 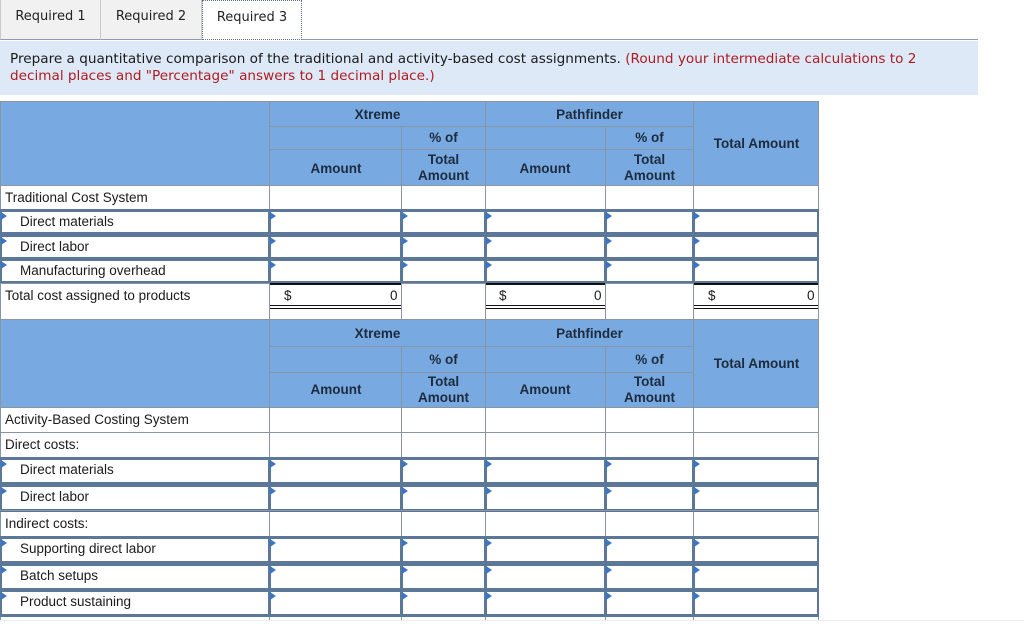 I want to click on header-xtreme-amount: Amount, so click(x=336, y=168).